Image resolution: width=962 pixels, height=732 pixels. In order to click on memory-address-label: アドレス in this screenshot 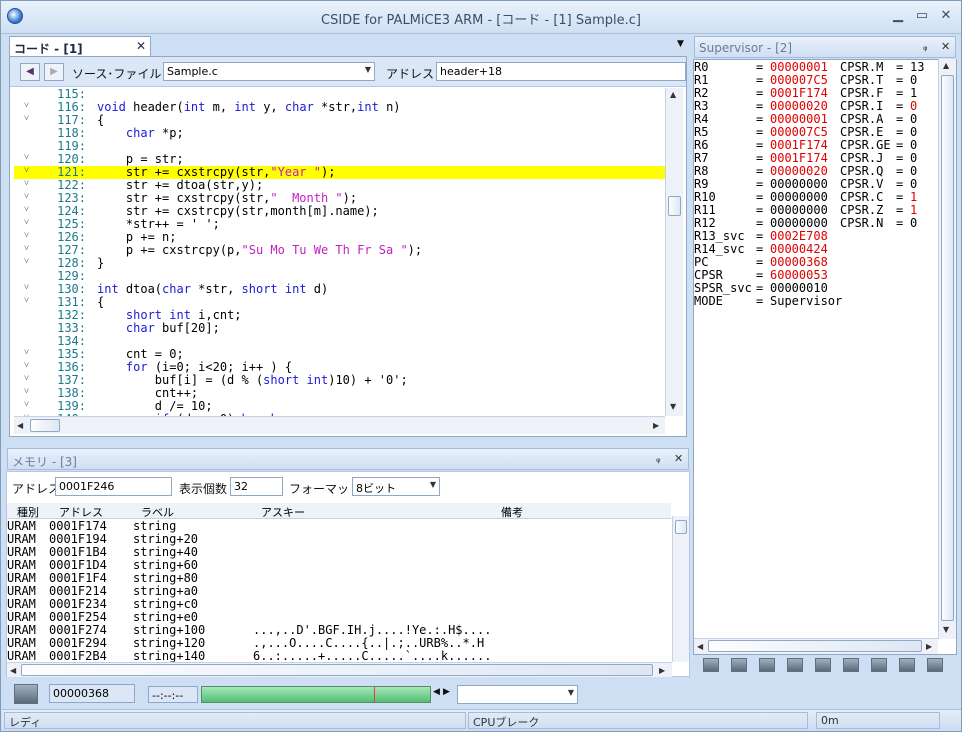, I will do `click(36, 489)`.